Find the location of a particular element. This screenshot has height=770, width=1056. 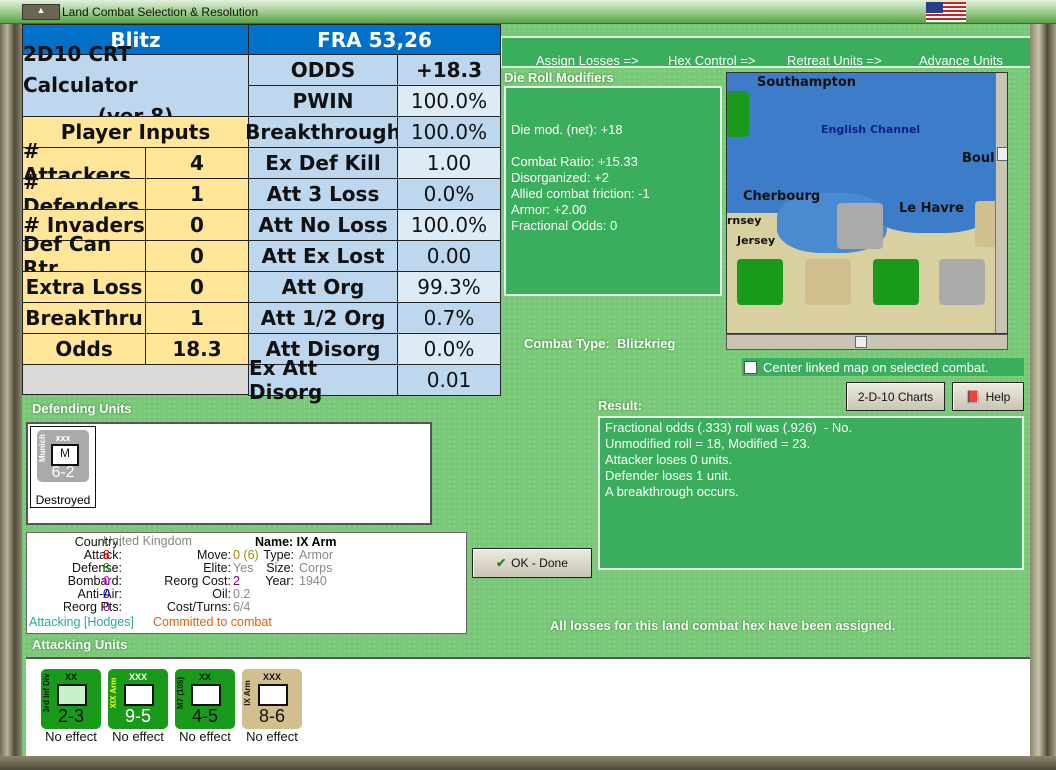

die-mod-line: Fractional Odds: 0 is located at coordinates (564, 225).